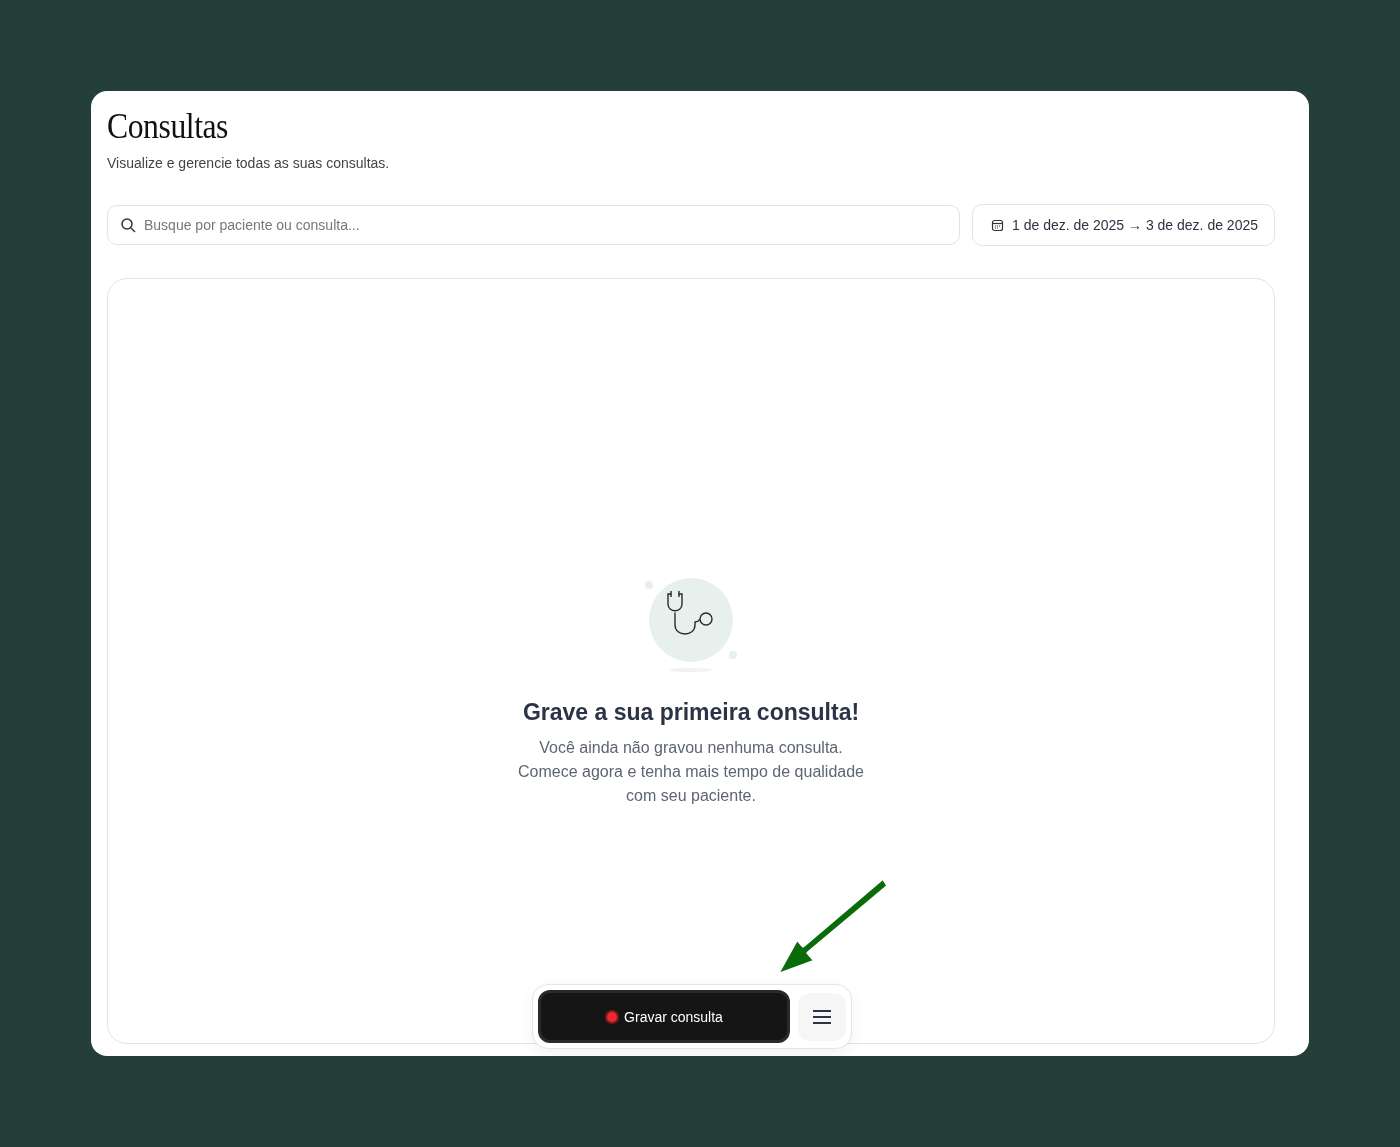 The height and width of the screenshot is (1147, 1400). What do you see at coordinates (1123, 225) in the screenshot?
I see `date-range-button: 1 de dez. de 2025 → 3 de dez. de 2025` at bounding box center [1123, 225].